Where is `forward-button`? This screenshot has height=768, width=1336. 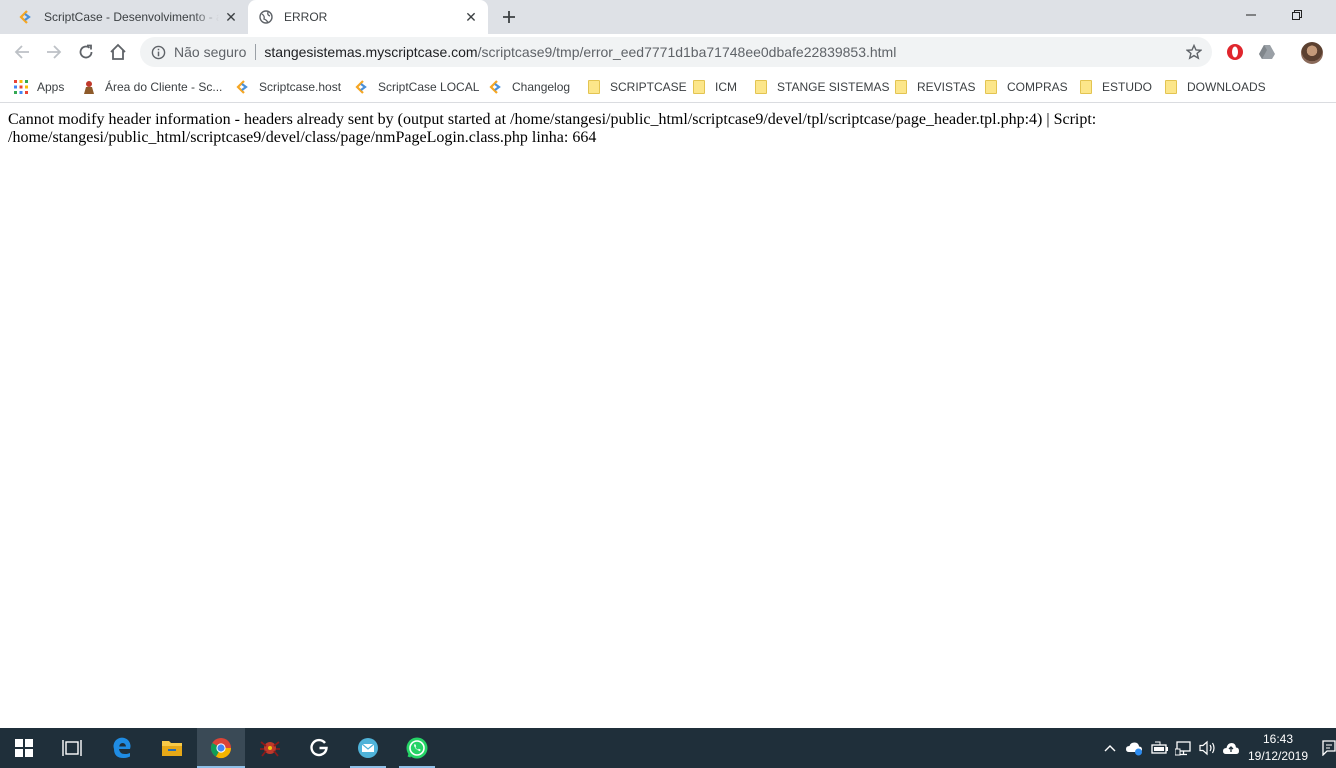 forward-button is located at coordinates (54, 52).